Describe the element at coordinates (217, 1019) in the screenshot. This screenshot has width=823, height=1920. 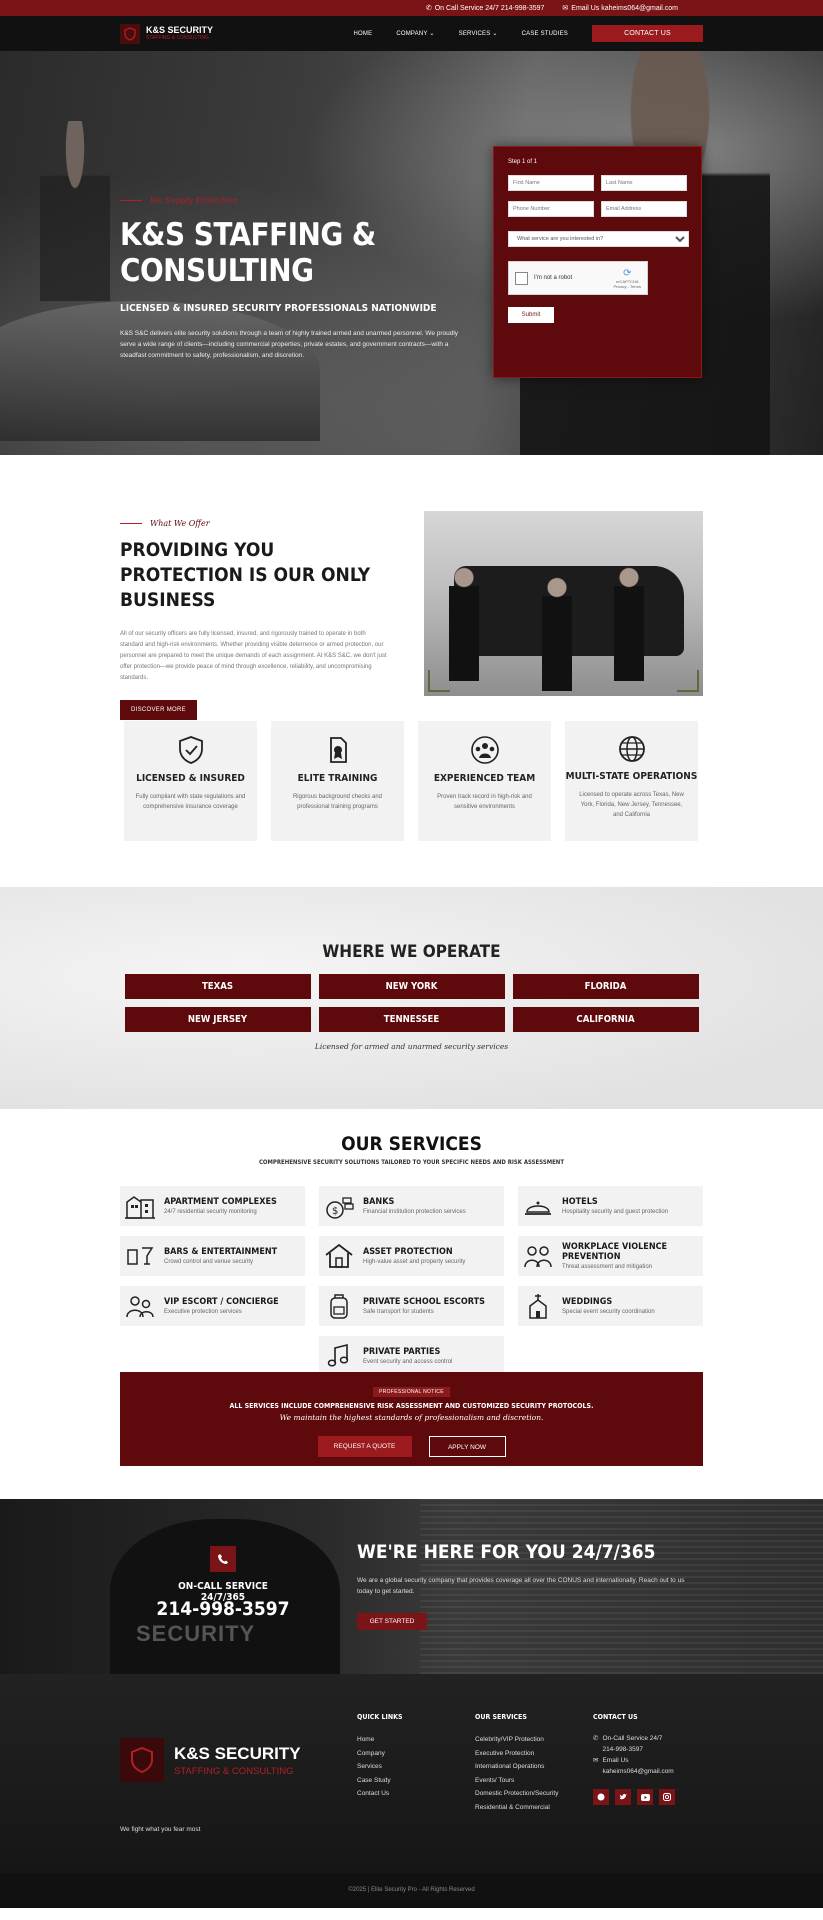
I see `state-new-jersey: NEW JERSEY` at that location.